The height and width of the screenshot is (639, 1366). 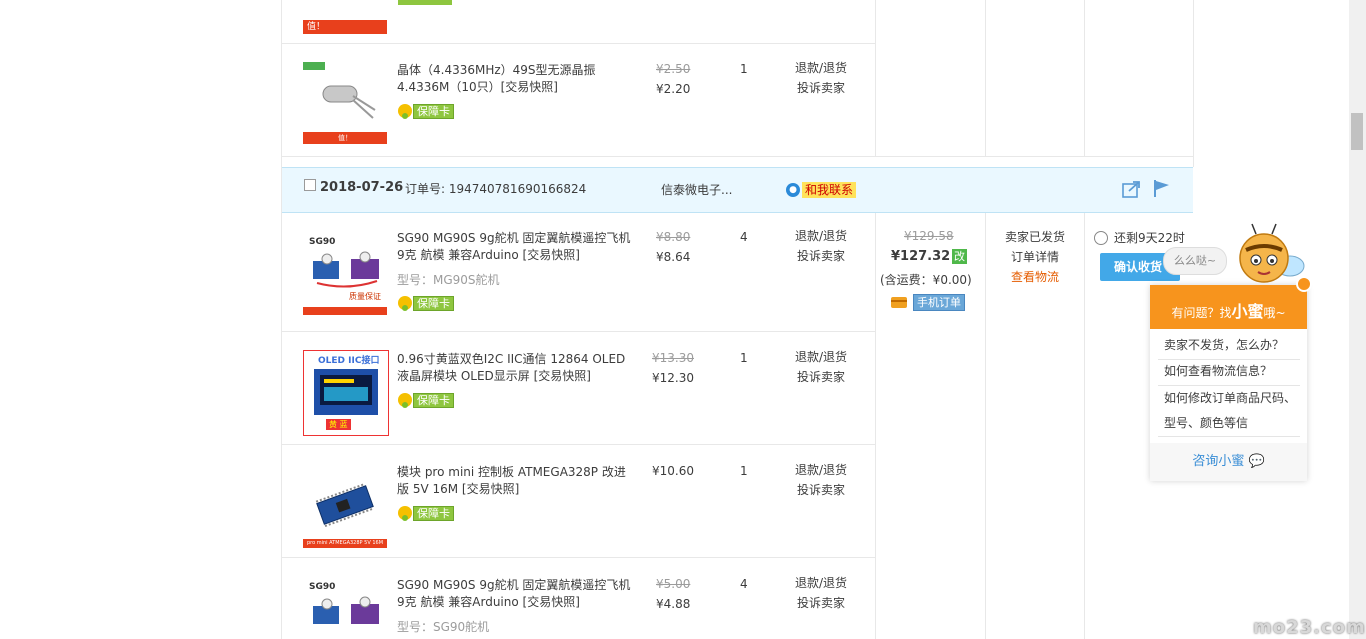 What do you see at coordinates (793, 190) in the screenshot?
I see `chat-icon: ●` at bounding box center [793, 190].